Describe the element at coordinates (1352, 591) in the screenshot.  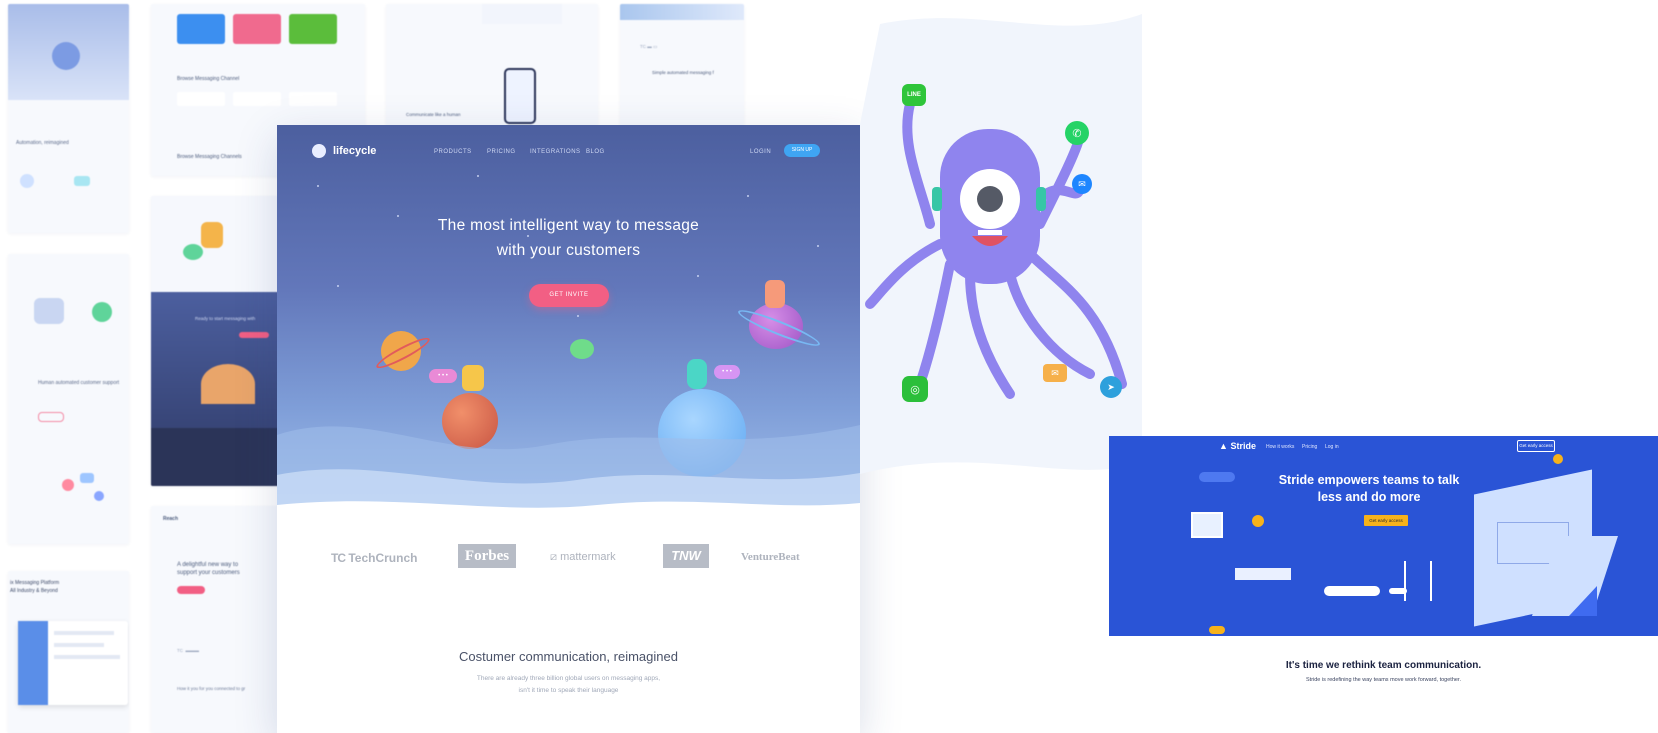
I see `wrench-icon` at that location.